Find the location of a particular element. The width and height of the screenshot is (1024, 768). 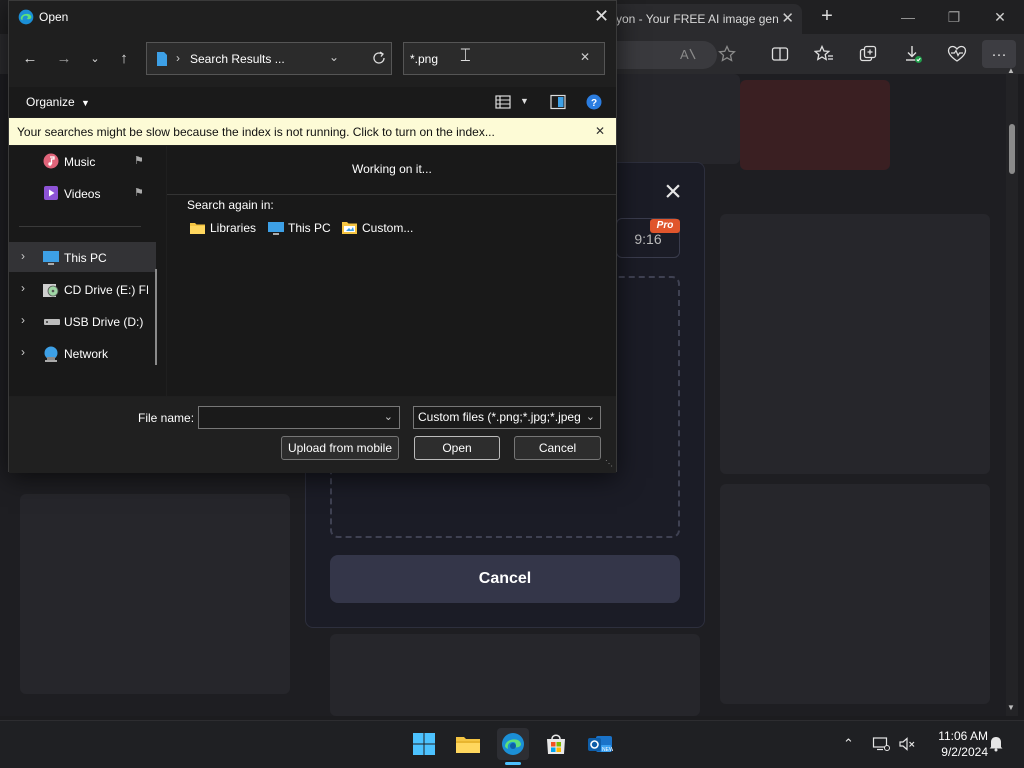

address-bar is located at coordinates (667, 55).